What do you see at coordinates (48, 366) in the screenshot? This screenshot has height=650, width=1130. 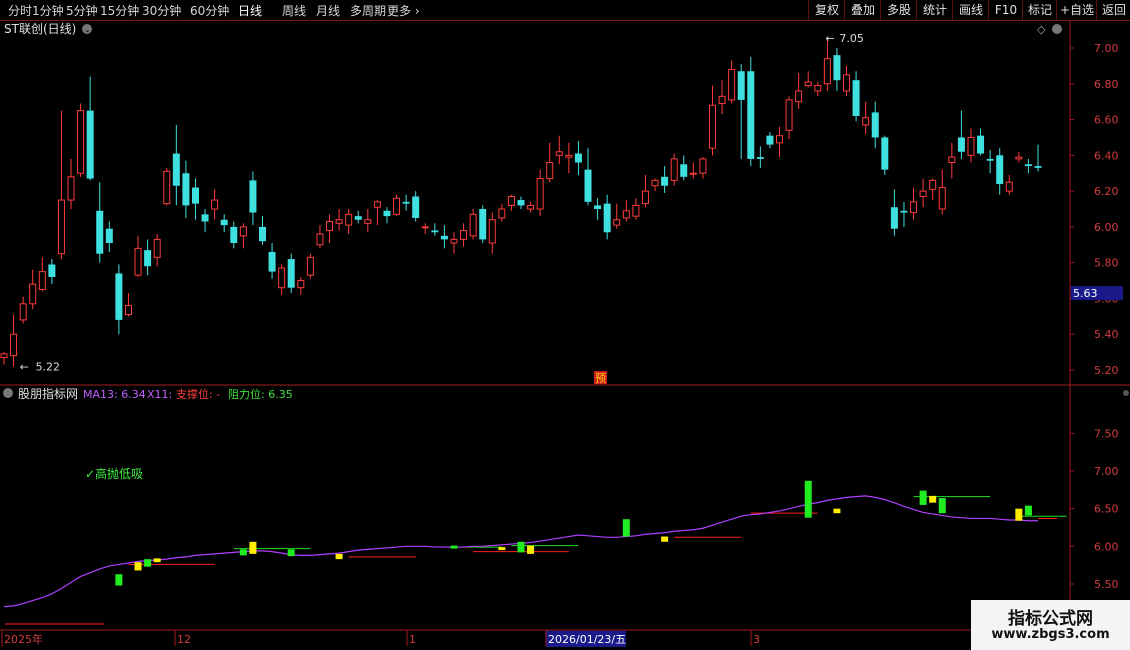 I see `low-price-label: 5.22` at bounding box center [48, 366].